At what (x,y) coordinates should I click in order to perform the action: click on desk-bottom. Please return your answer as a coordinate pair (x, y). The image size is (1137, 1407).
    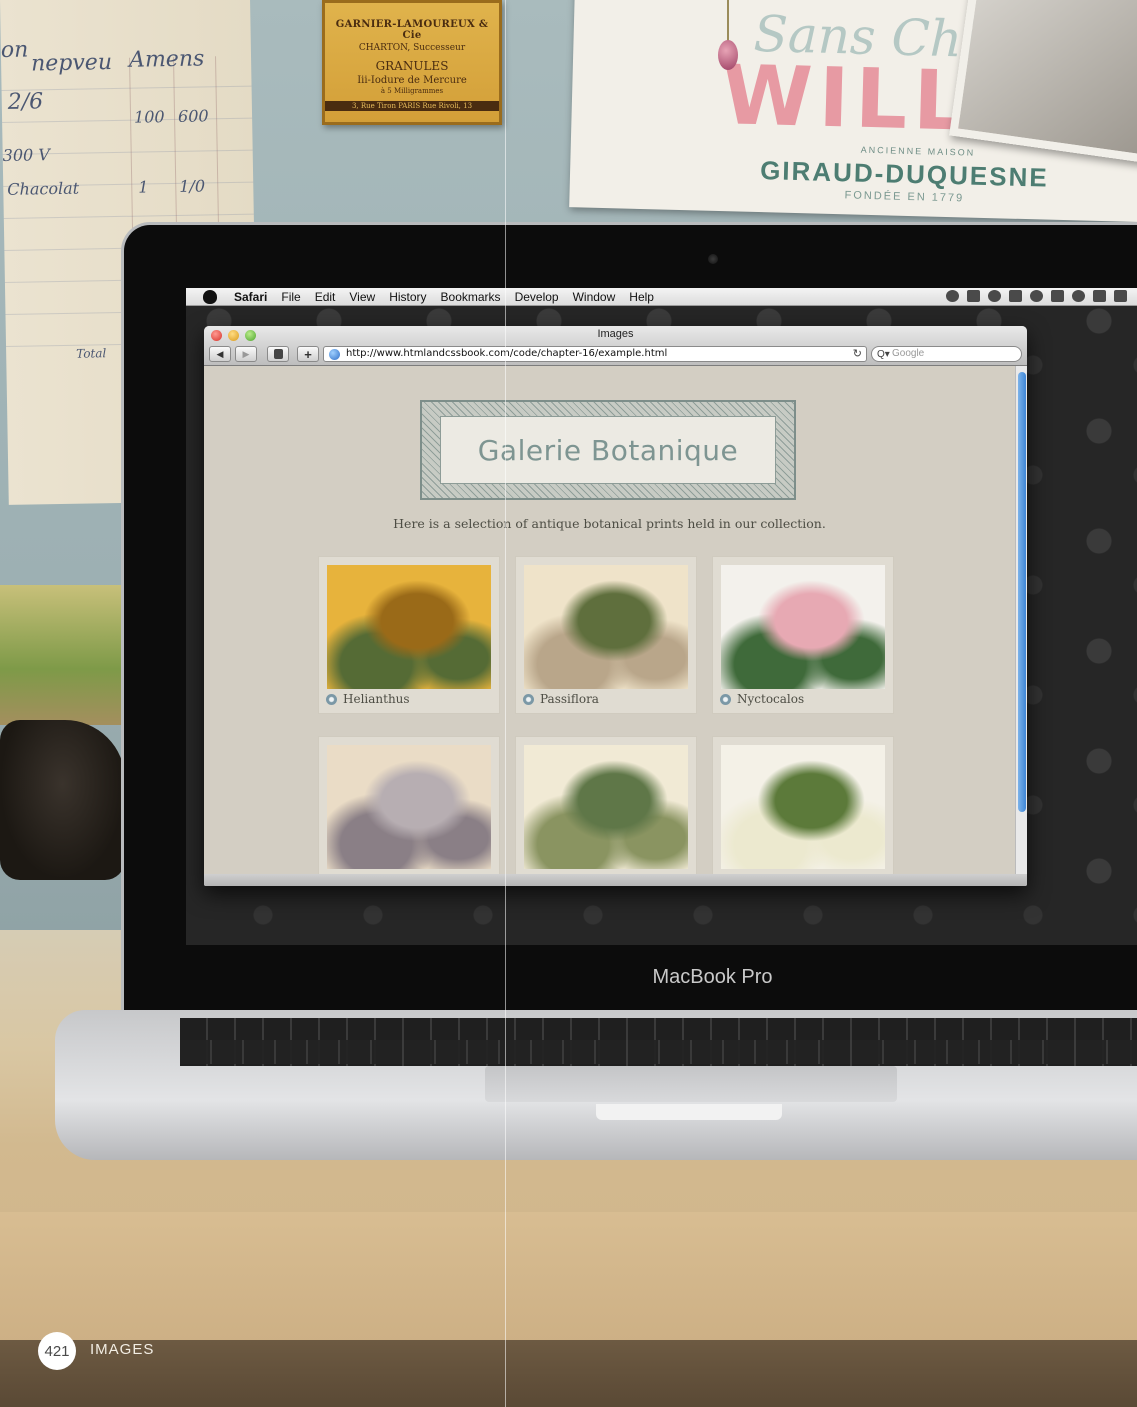
    Looking at the image, I should click on (568, 1373).